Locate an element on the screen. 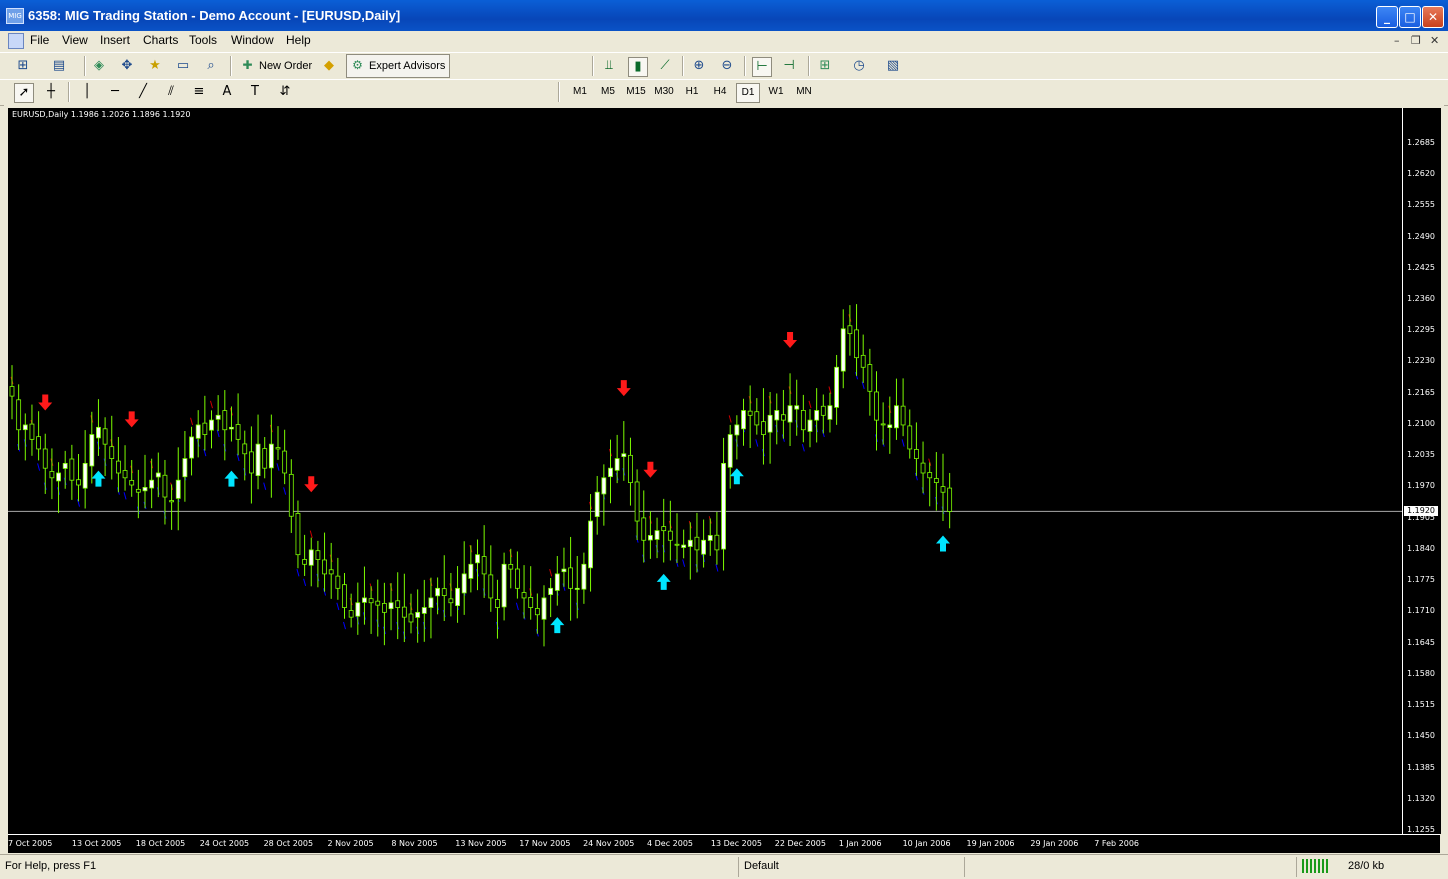 The width and height of the screenshot is (1448, 879). menu-tools: Tools is located at coordinates (203, 40).